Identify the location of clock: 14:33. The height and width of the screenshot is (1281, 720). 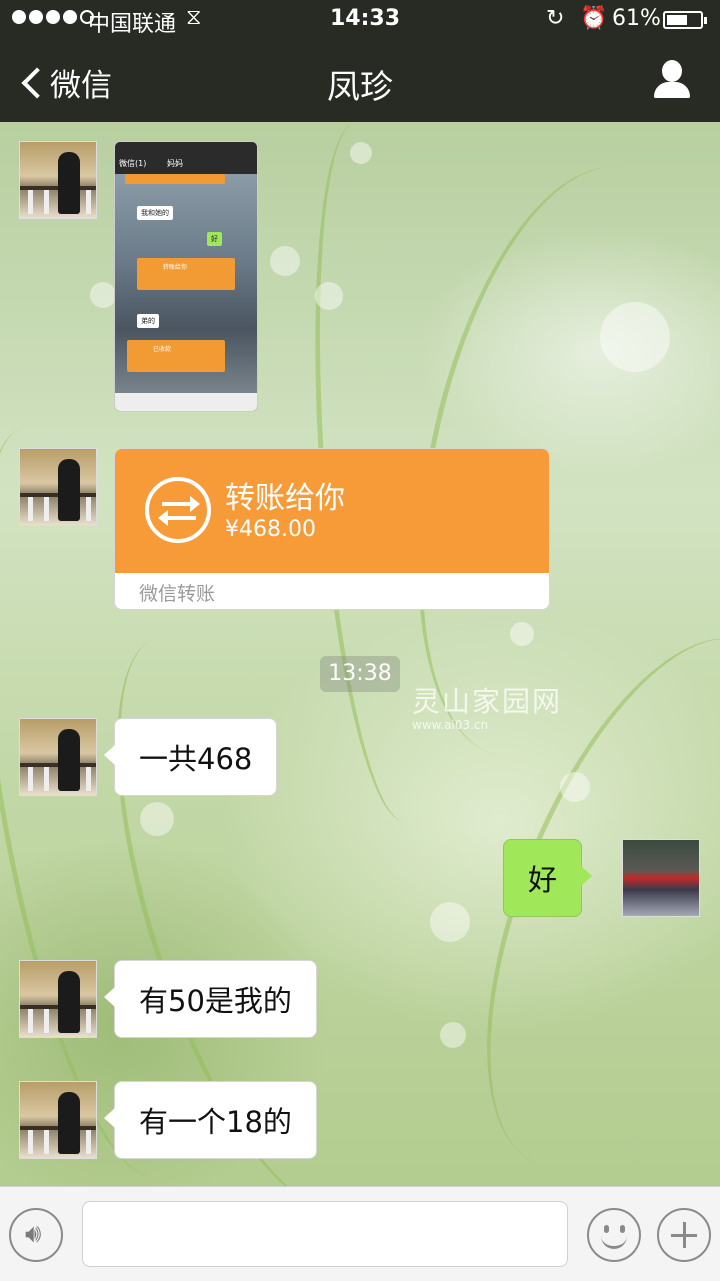
(365, 18).